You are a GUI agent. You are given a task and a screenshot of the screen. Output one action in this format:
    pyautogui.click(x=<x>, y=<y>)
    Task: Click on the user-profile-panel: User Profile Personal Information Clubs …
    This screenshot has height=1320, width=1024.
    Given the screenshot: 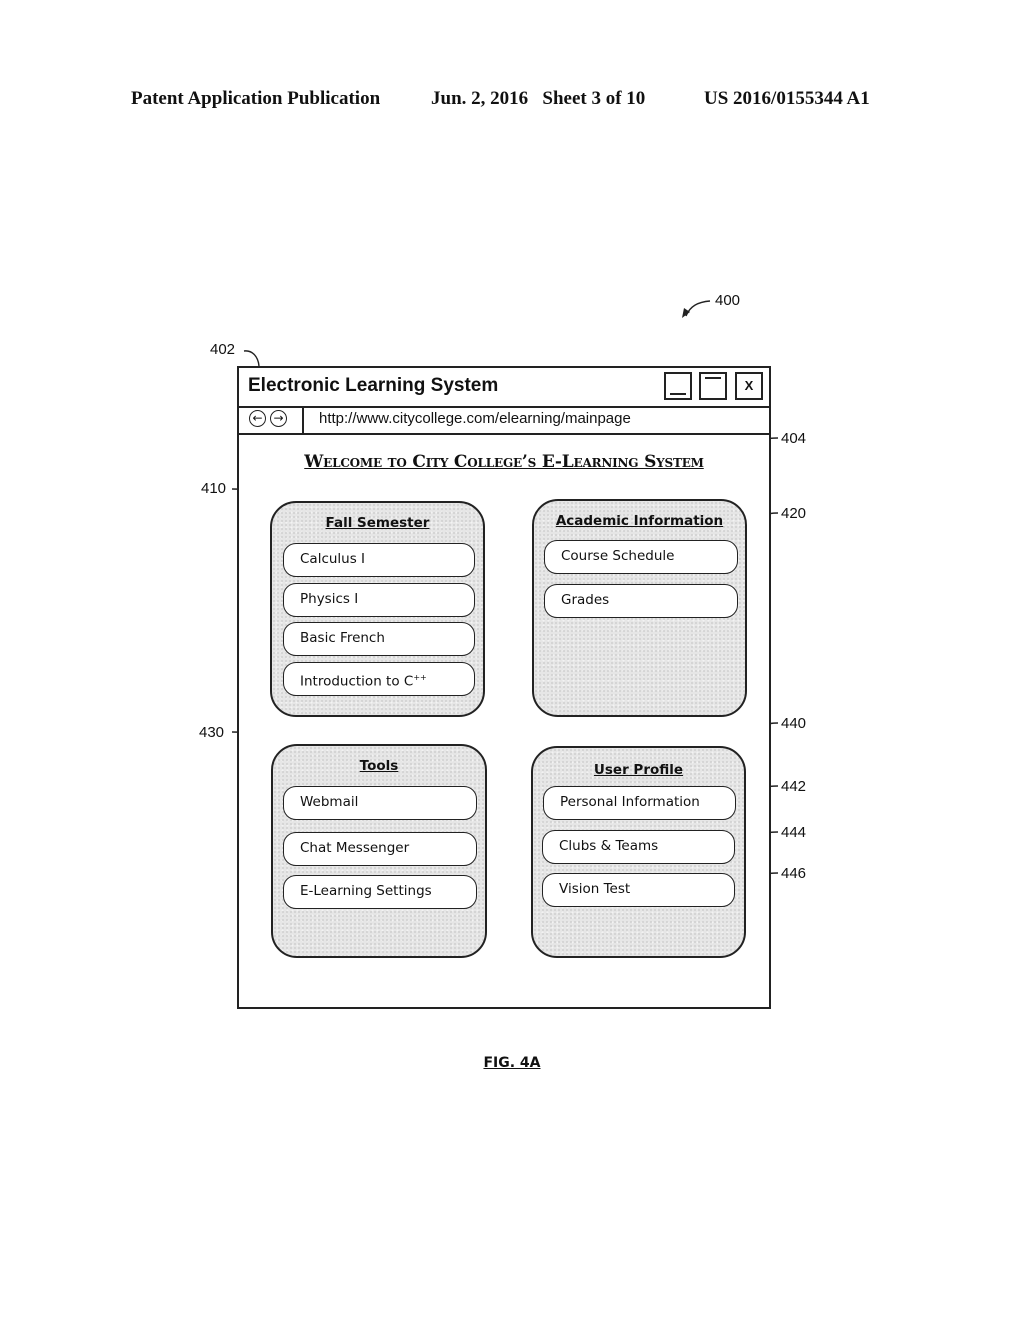 What is the action you would take?
    pyautogui.click(x=638, y=852)
    